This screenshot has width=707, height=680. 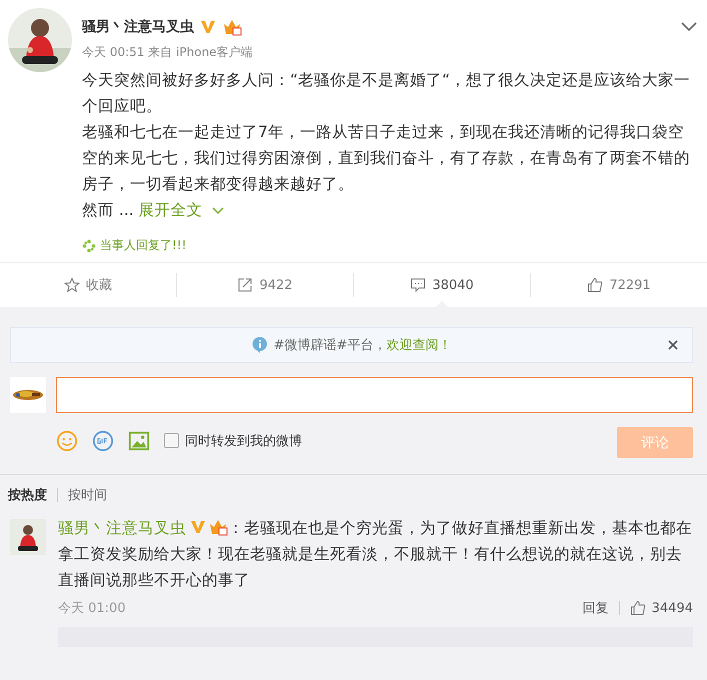 What do you see at coordinates (419, 345) in the screenshot?
I see `notice-link: 欢迎查阅！` at bounding box center [419, 345].